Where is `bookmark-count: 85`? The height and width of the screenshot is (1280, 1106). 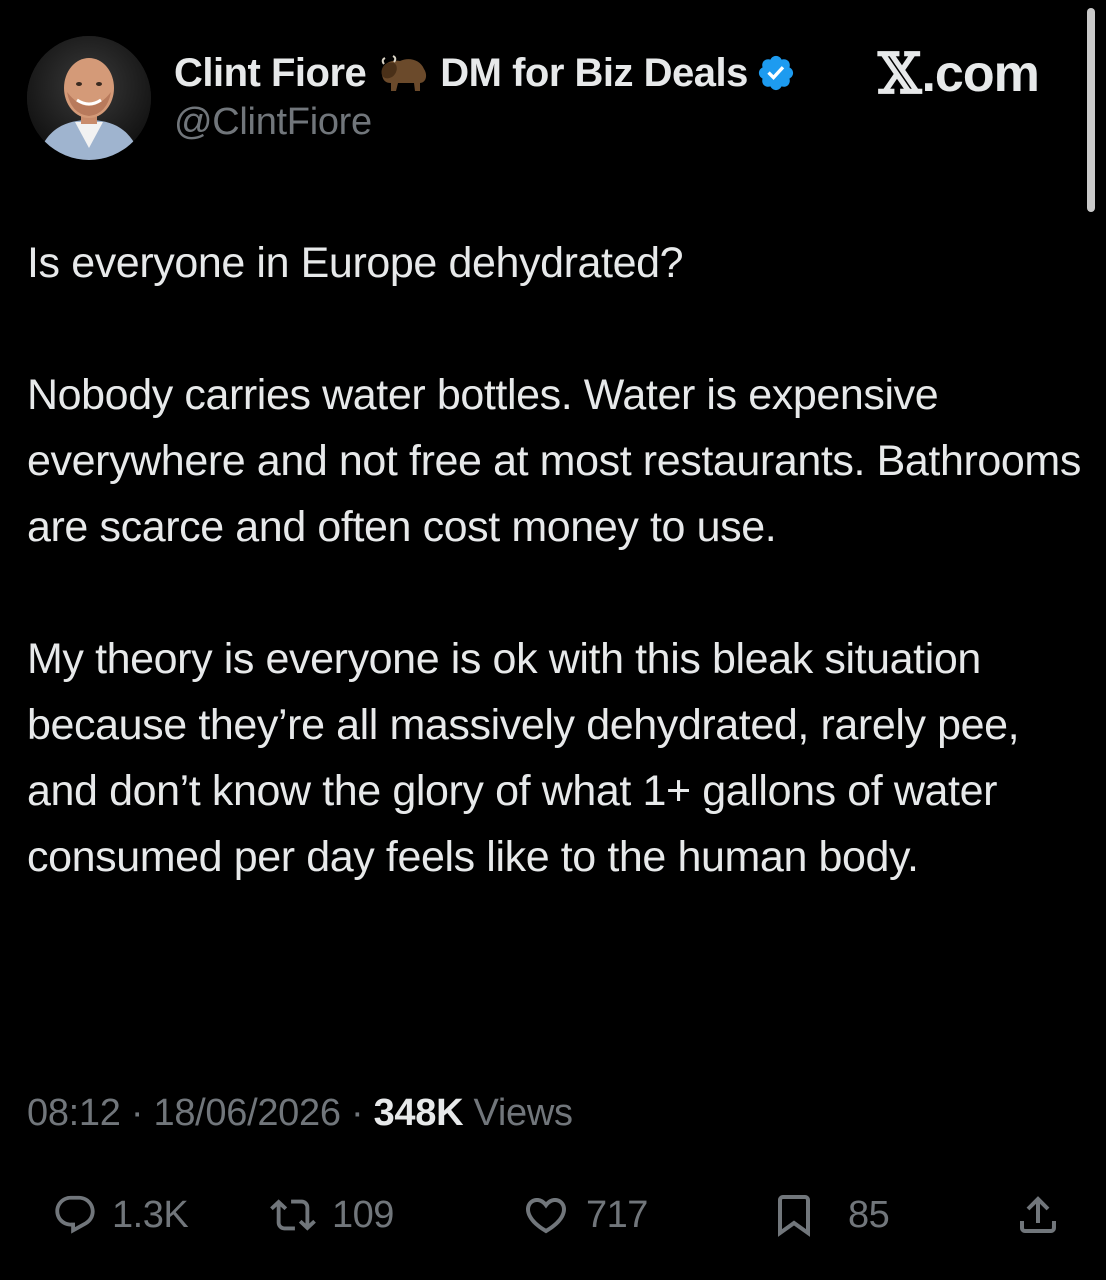
bookmark-count: 85 is located at coordinates (869, 1214).